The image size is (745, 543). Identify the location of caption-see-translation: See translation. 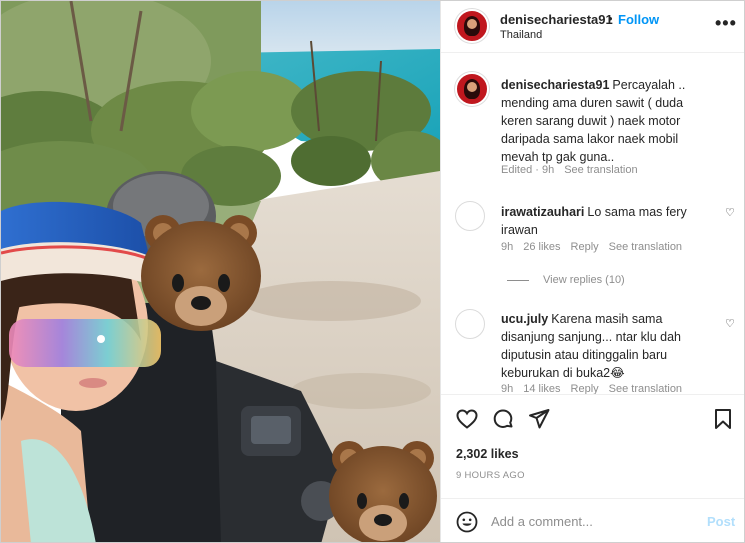
(600, 170).